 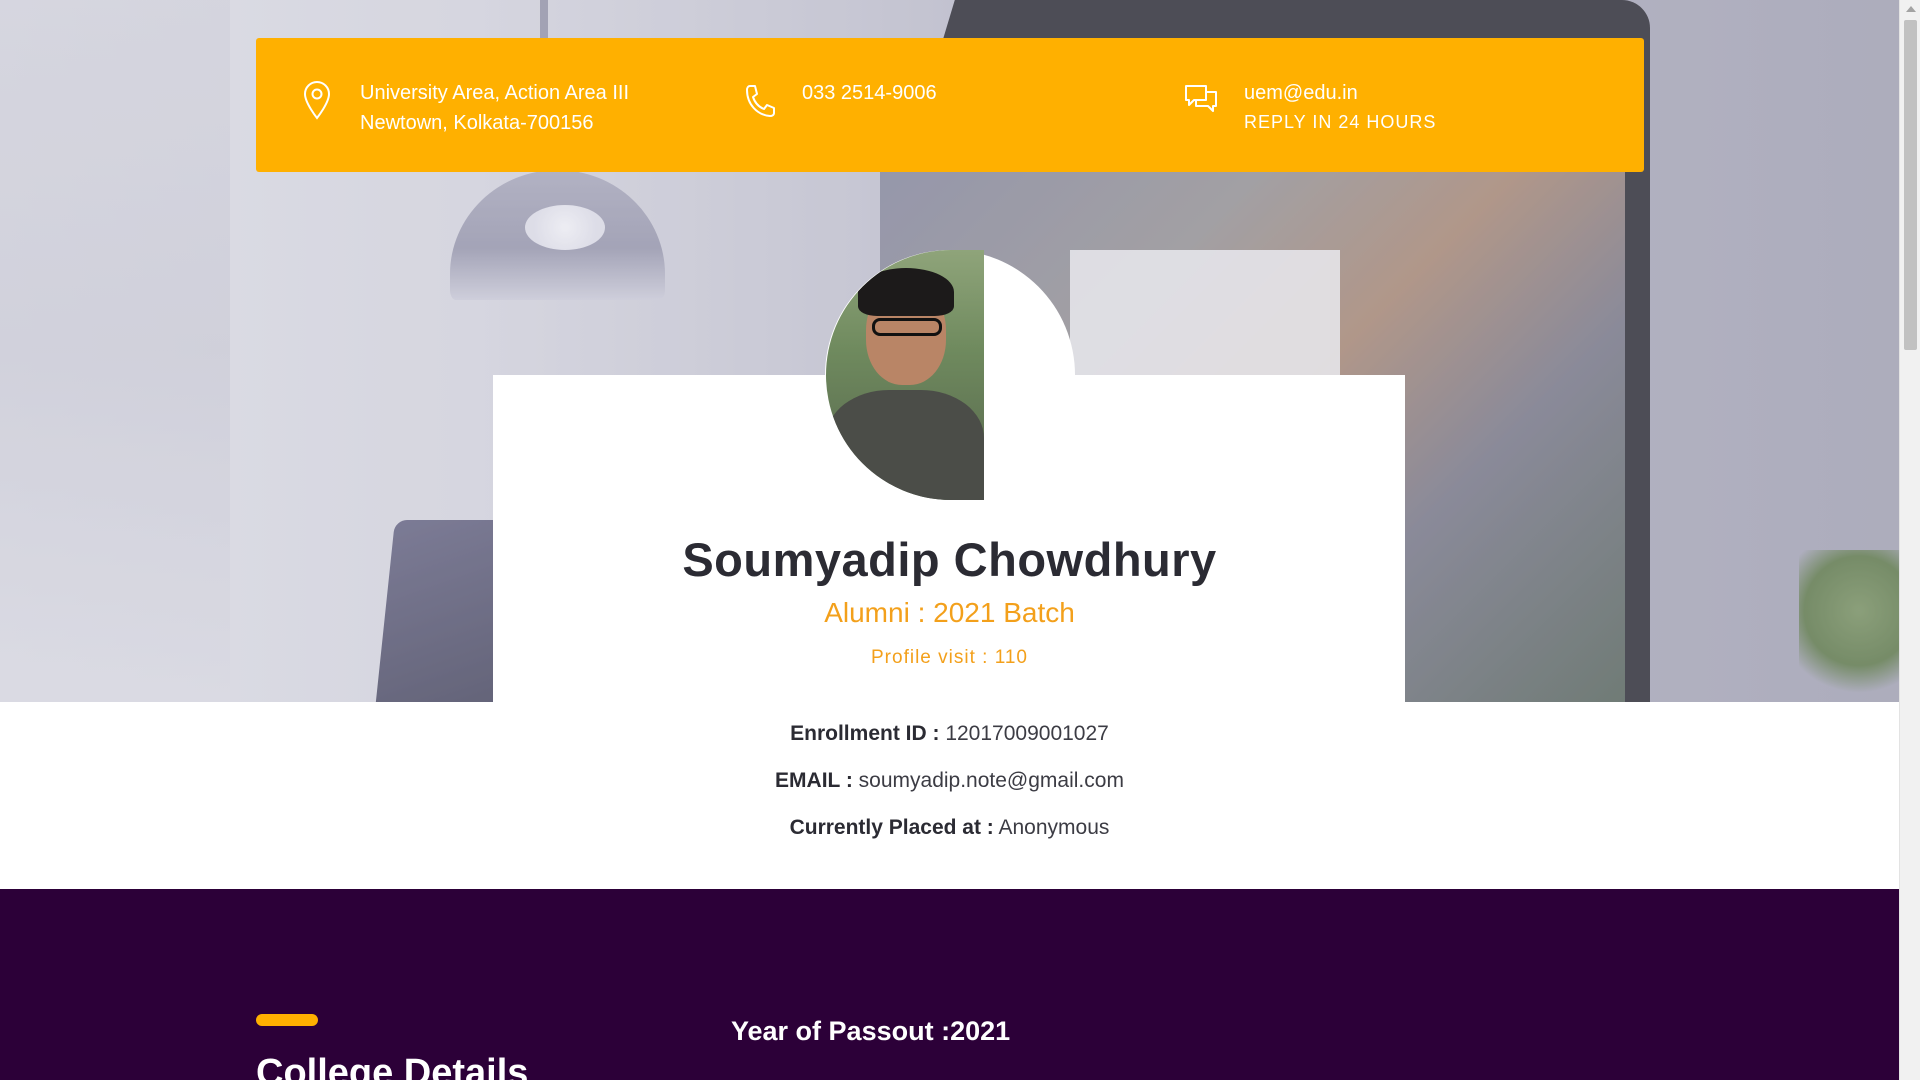 I want to click on email-value: soumyadip.note@gmail.com, so click(x=991, y=780).